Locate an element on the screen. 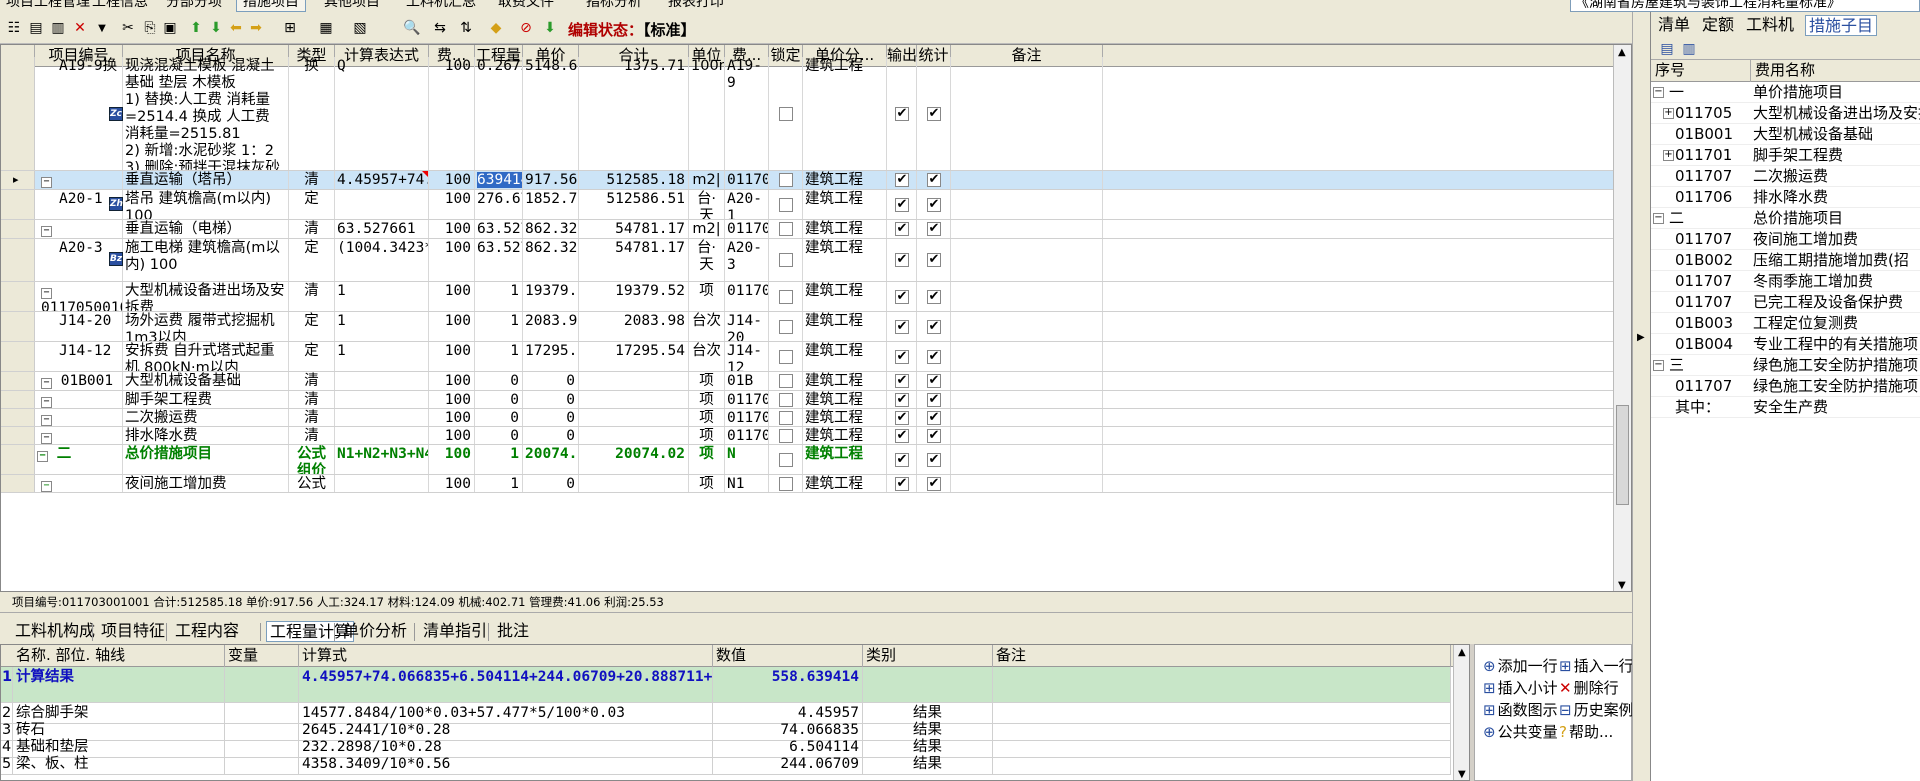 This screenshot has width=1920, height=781. calc-column-header: 备注 is located at coordinates (1222, 656).